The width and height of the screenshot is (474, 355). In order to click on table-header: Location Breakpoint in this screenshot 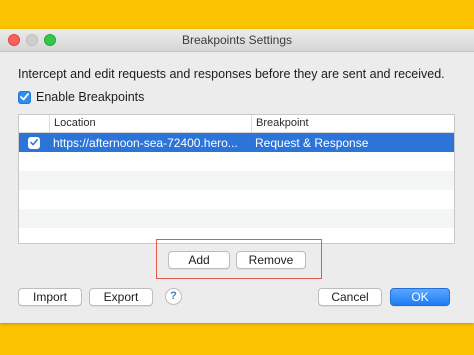, I will do `click(236, 124)`.